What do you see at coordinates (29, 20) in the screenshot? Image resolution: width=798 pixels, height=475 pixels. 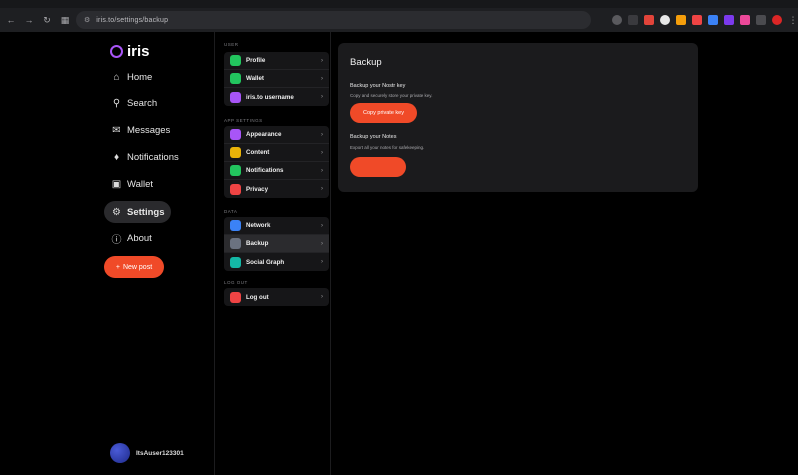 I see `forward-icon: →` at bounding box center [29, 20].